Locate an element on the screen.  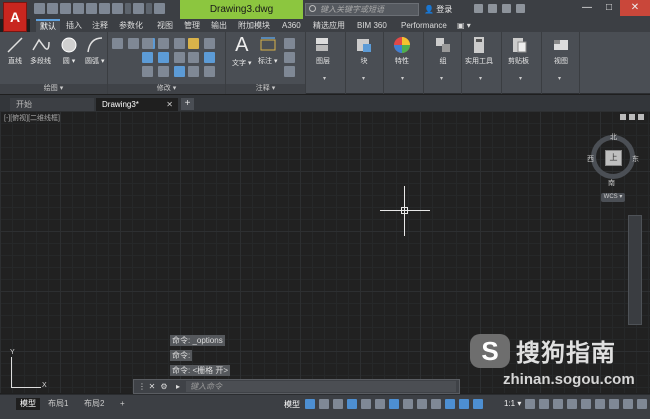
add-layout-button: + is located at coordinates (122, 404).